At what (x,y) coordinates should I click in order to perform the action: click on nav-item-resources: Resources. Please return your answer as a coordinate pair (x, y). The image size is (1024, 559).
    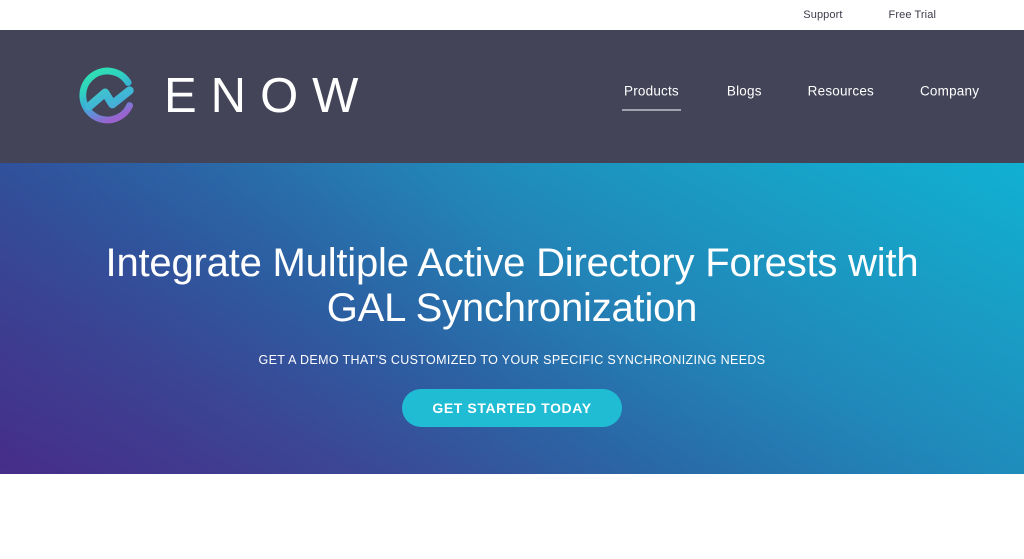
    Looking at the image, I should click on (841, 96).